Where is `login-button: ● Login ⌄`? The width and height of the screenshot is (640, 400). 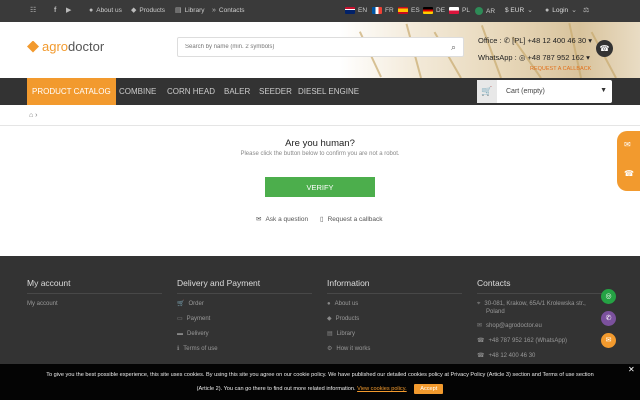 login-button: ● Login ⌄ is located at coordinates (561, 10).